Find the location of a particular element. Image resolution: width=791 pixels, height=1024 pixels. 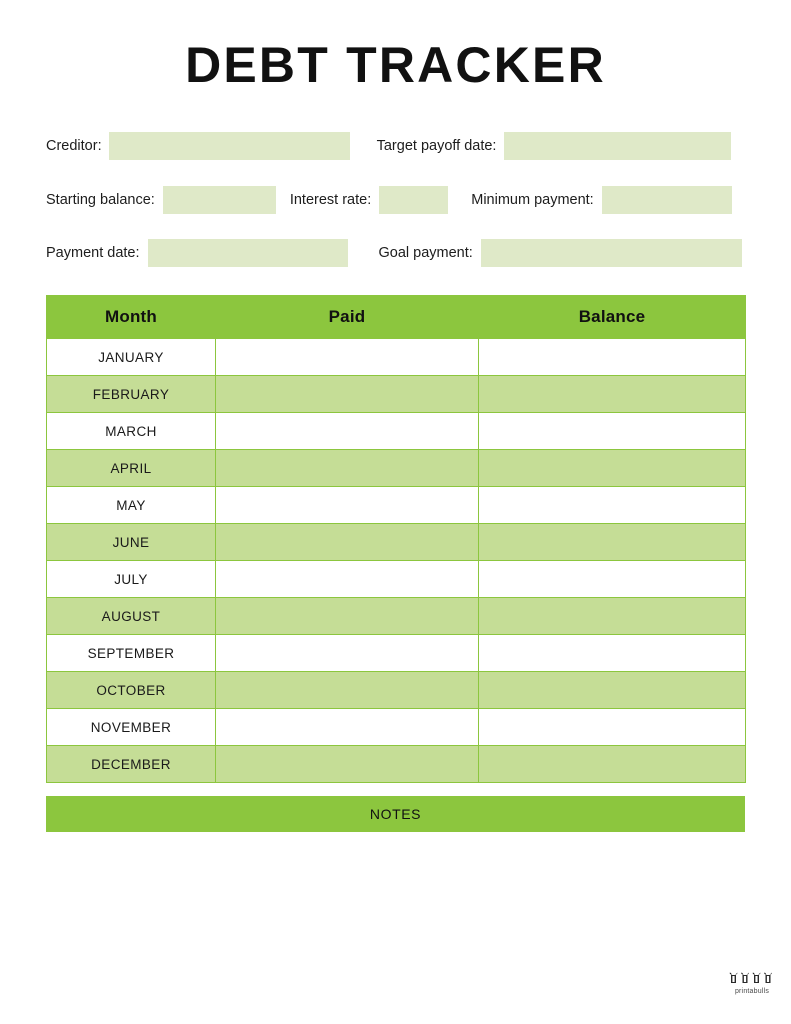

column-header-balance: Balance is located at coordinates (612, 317).